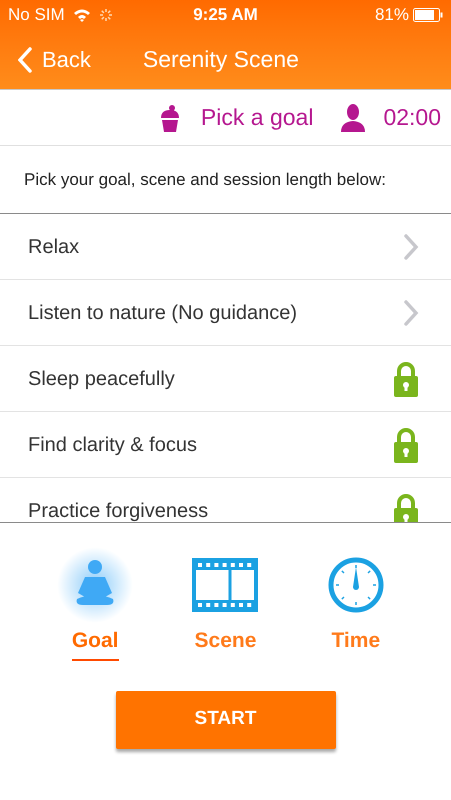 The width and height of the screenshot is (451, 800). Describe the element at coordinates (225, 500) in the screenshot. I see `goal-list-item: Practice forgiveness` at that location.